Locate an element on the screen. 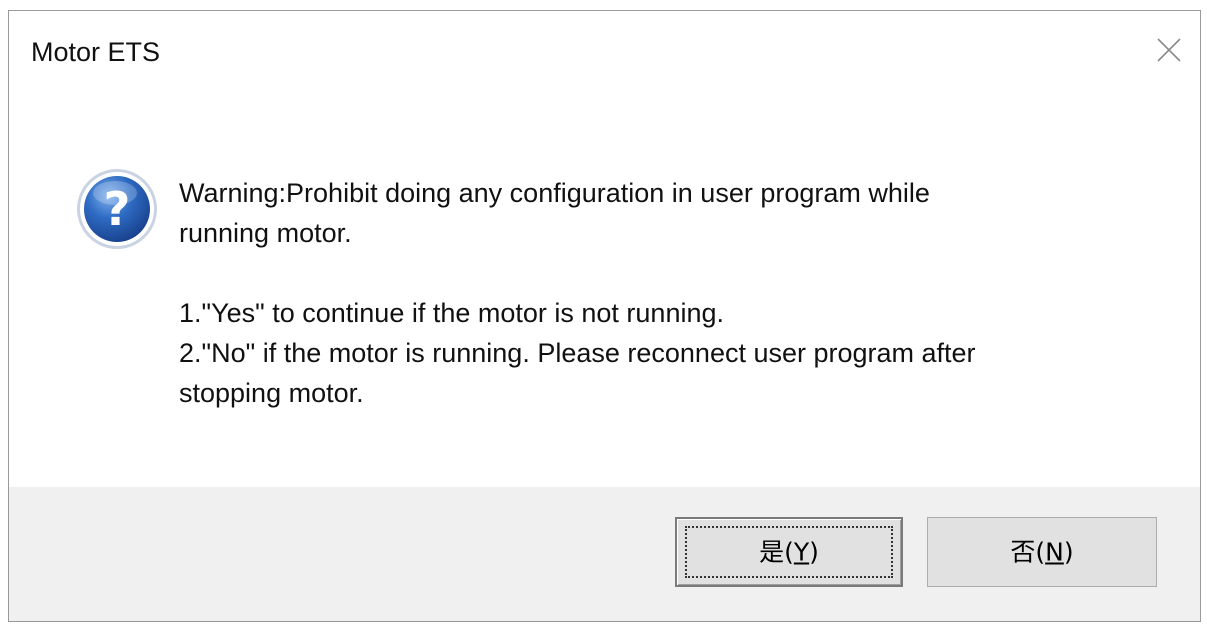  question-glyph: ? is located at coordinates (117, 209).